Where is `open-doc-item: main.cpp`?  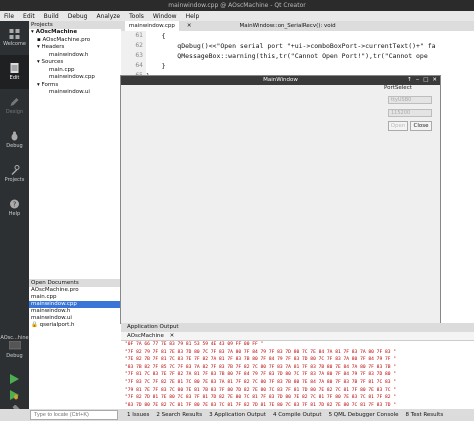 open-doc-item: main.cpp is located at coordinates (75, 297).